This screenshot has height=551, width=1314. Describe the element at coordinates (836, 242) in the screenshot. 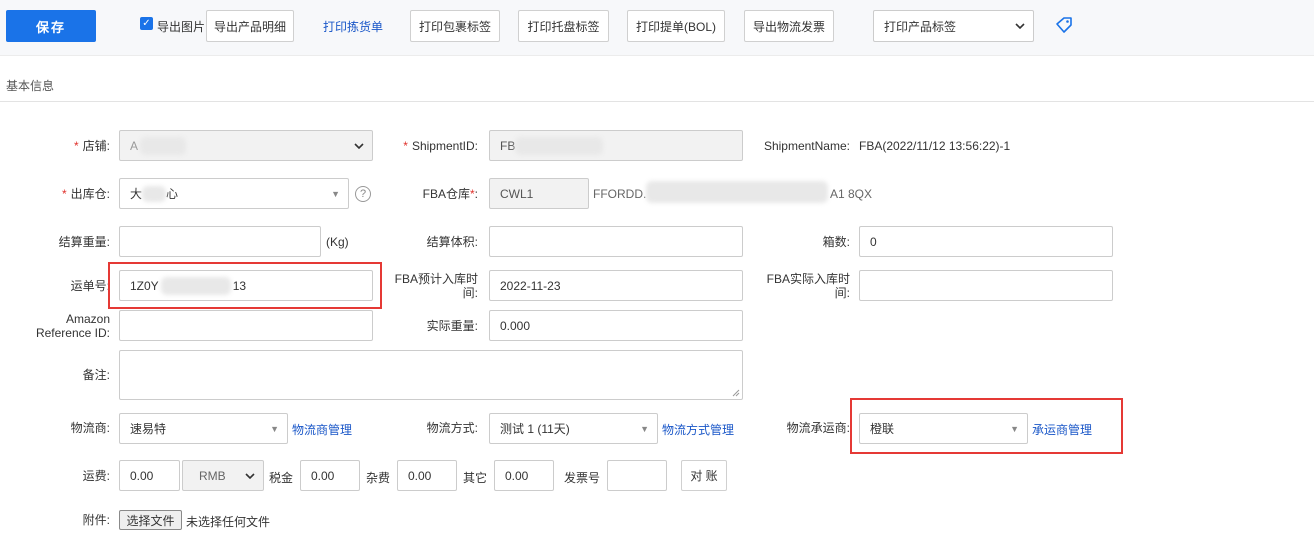

I see `box-count-label: 箱数:` at that location.